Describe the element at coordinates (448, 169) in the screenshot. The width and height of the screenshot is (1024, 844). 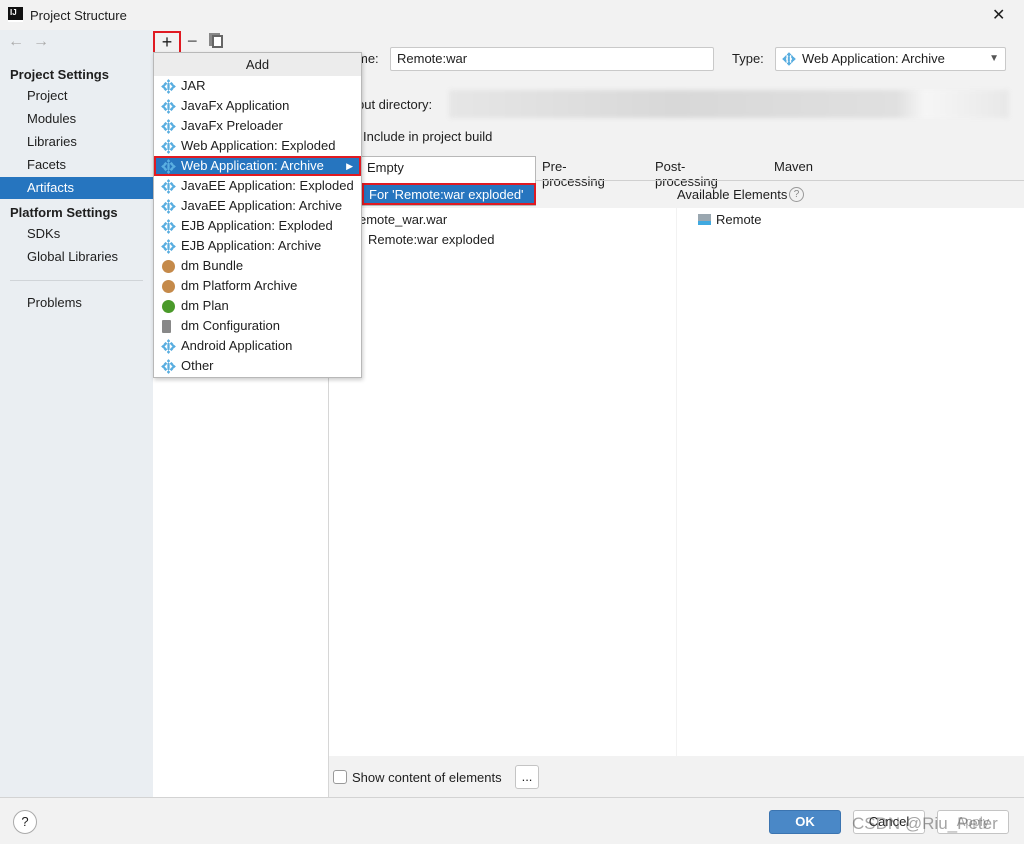
I see `submenu-item-empty: Empty` at that location.